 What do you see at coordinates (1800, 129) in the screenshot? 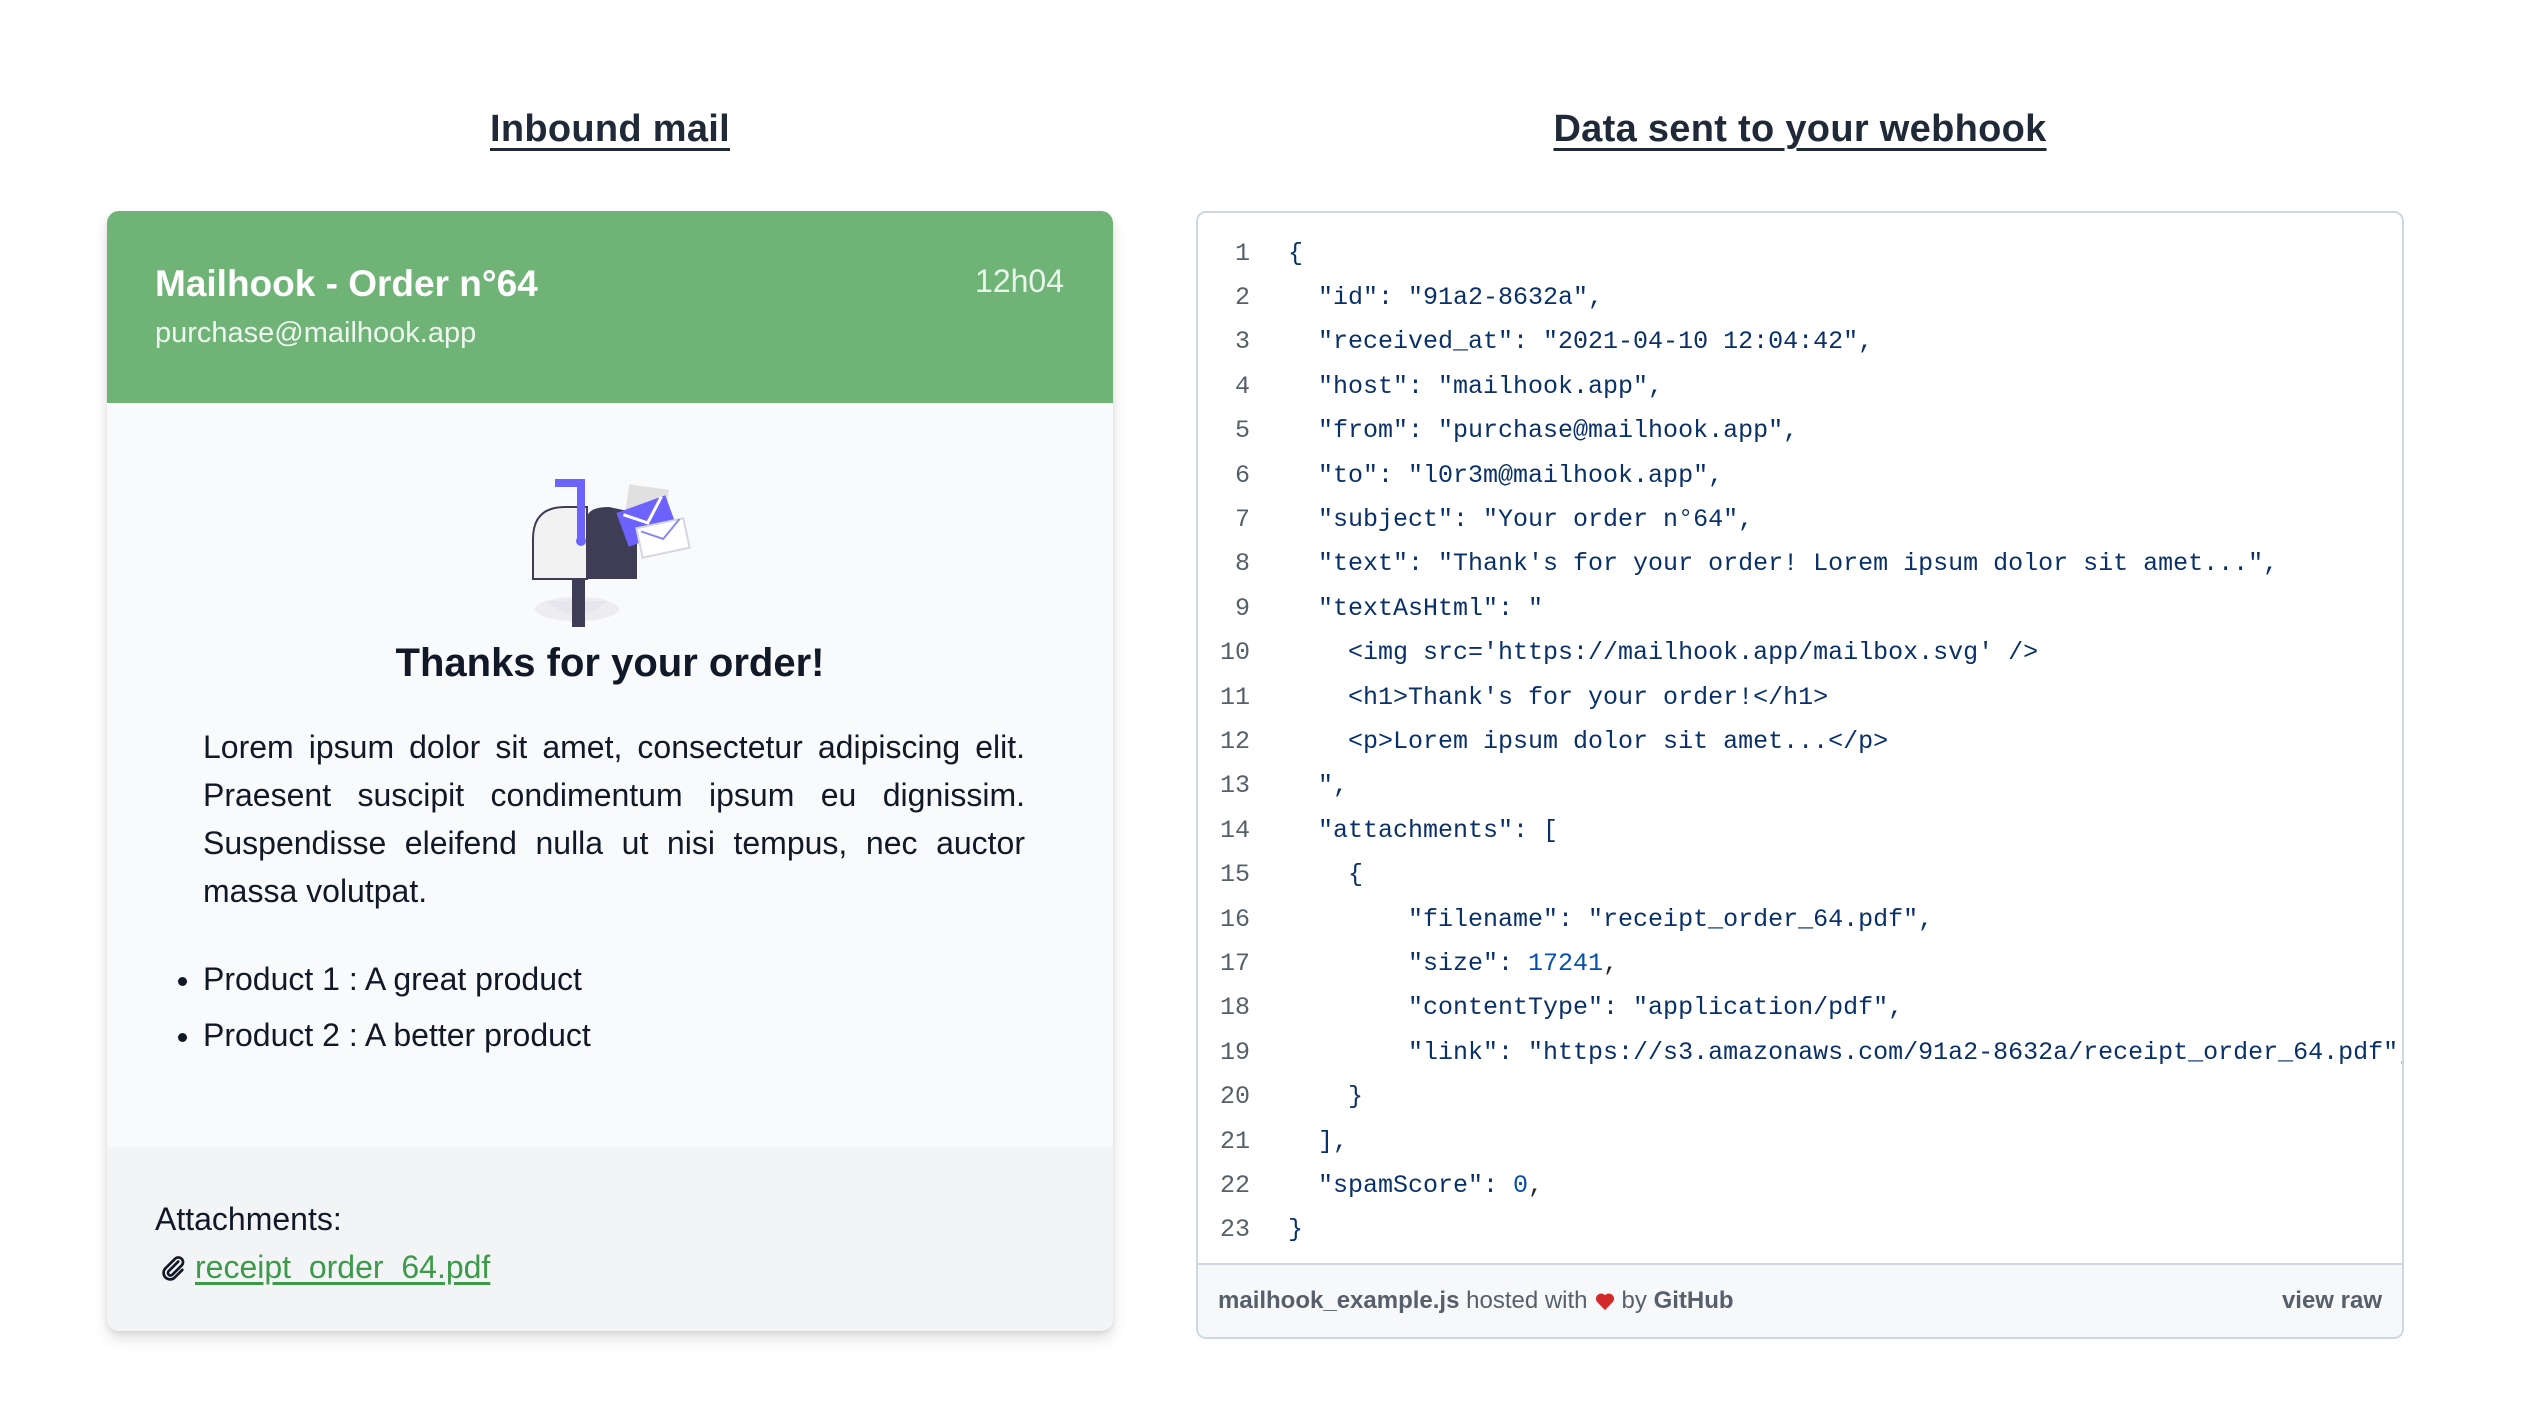
I see `webhook-data-heading: Data sent to your webhook` at bounding box center [1800, 129].